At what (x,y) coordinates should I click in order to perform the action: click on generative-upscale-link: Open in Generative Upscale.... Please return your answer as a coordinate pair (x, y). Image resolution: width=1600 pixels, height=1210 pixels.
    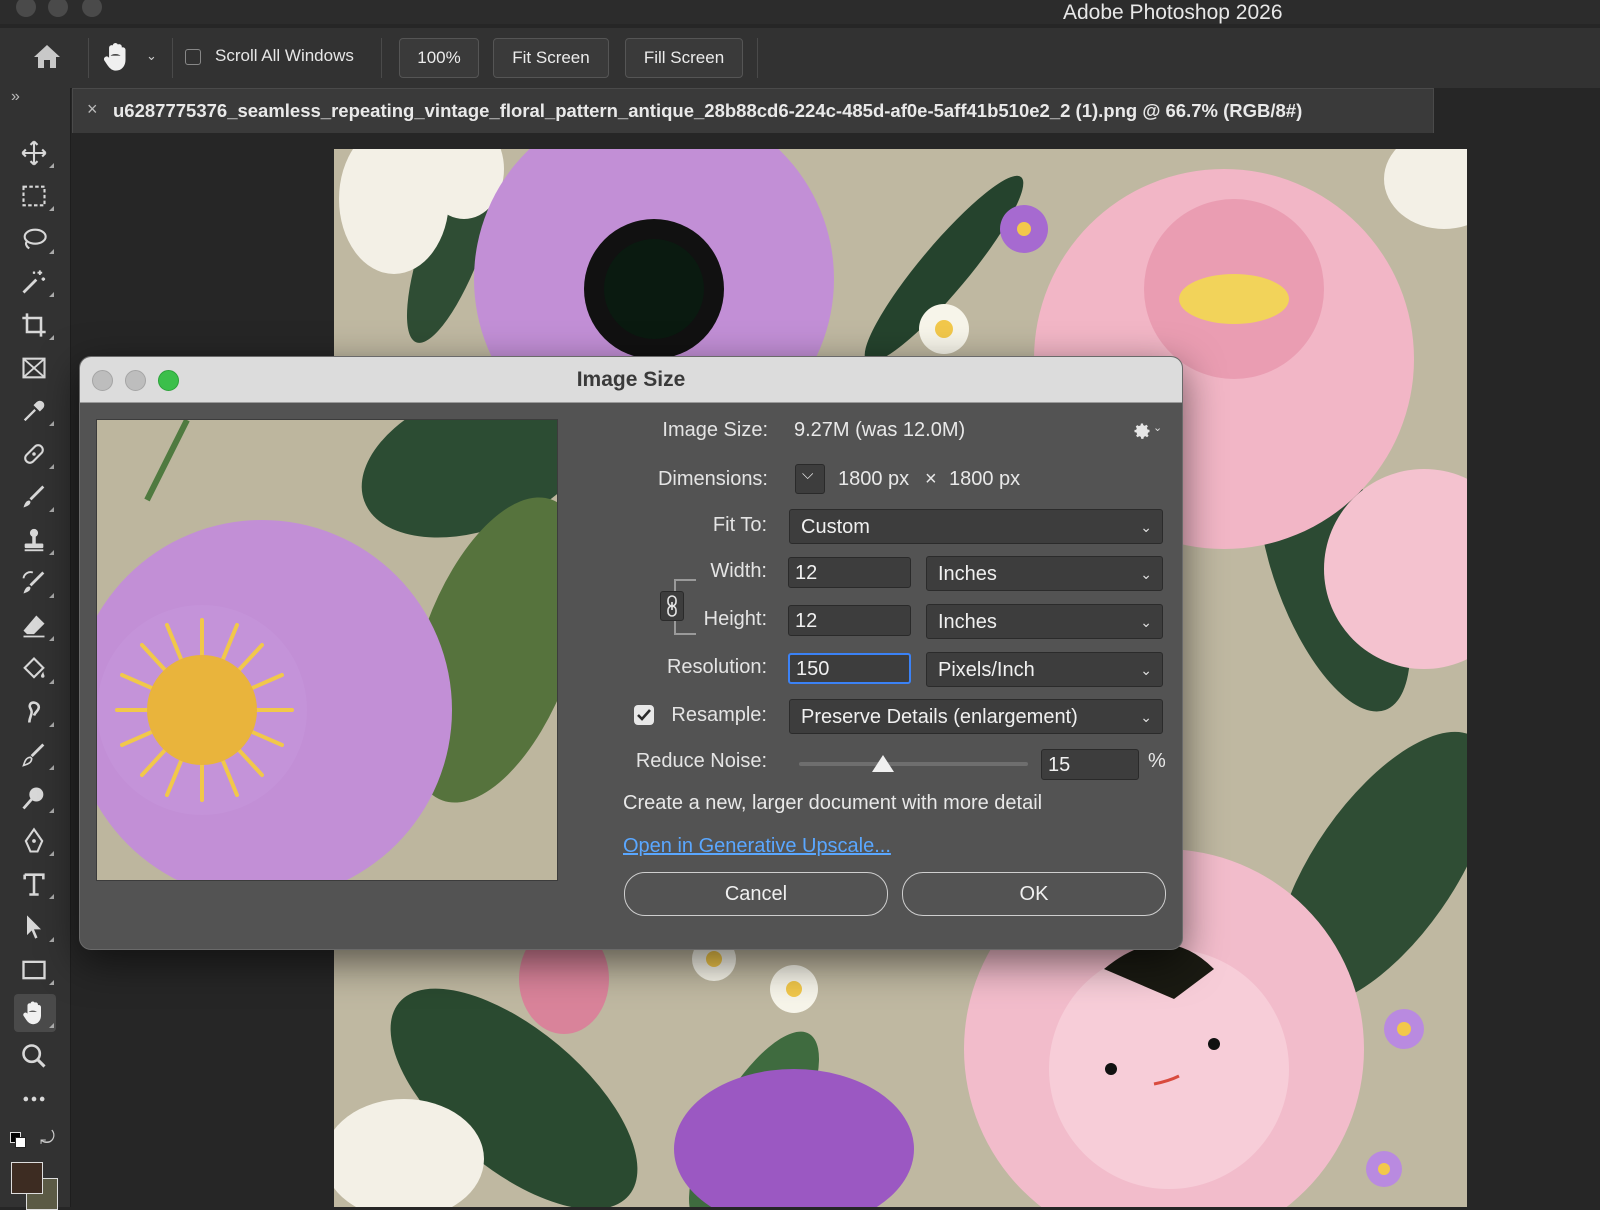
    Looking at the image, I should click on (757, 846).